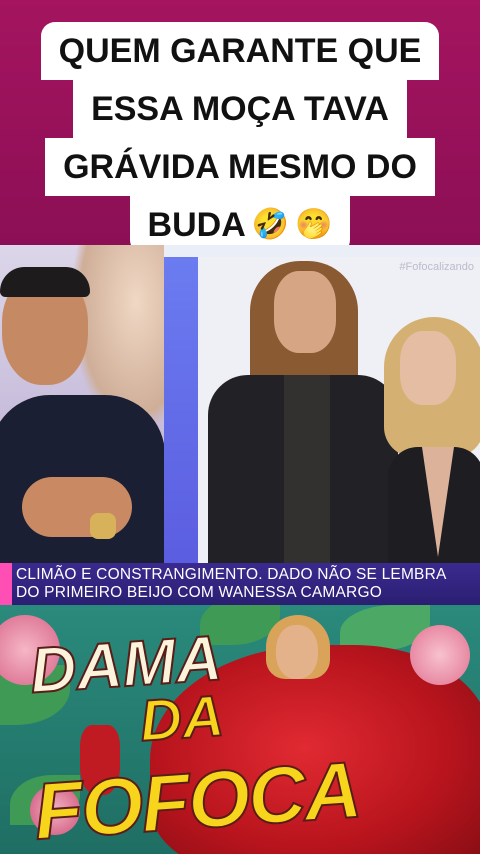 This screenshot has height=854, width=480. What do you see at coordinates (305, 312) in the screenshot?
I see `man-face` at bounding box center [305, 312].